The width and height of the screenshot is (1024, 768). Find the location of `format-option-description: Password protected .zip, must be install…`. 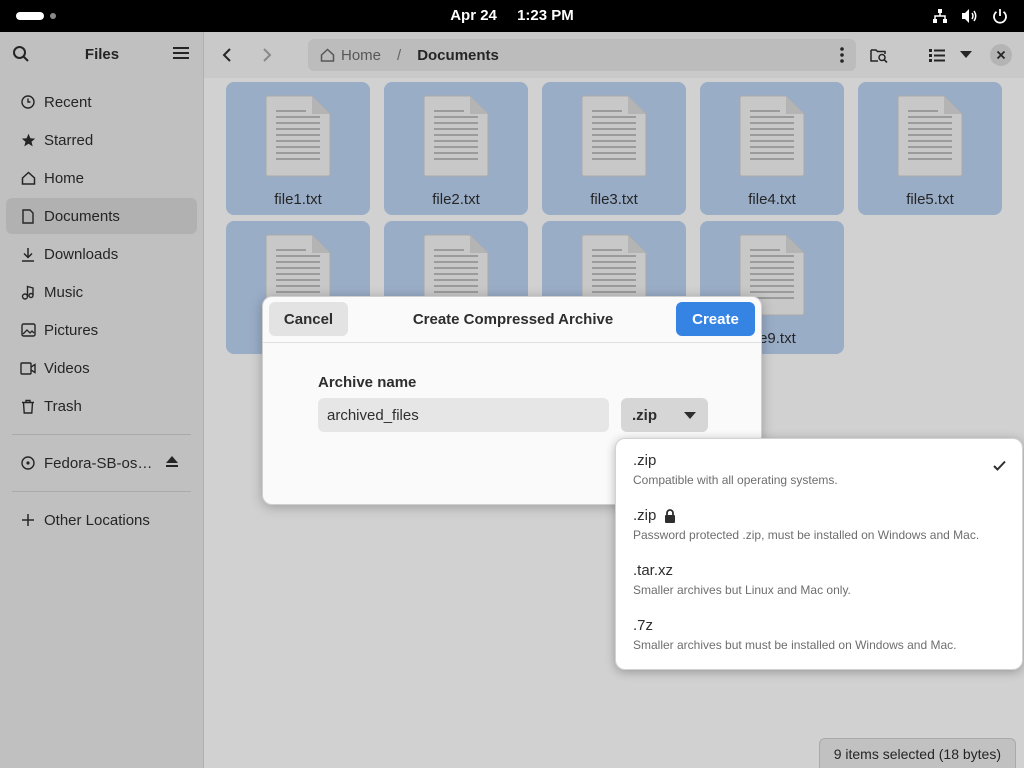

format-option-description: Password protected .zip, must be install… is located at coordinates (806, 535).